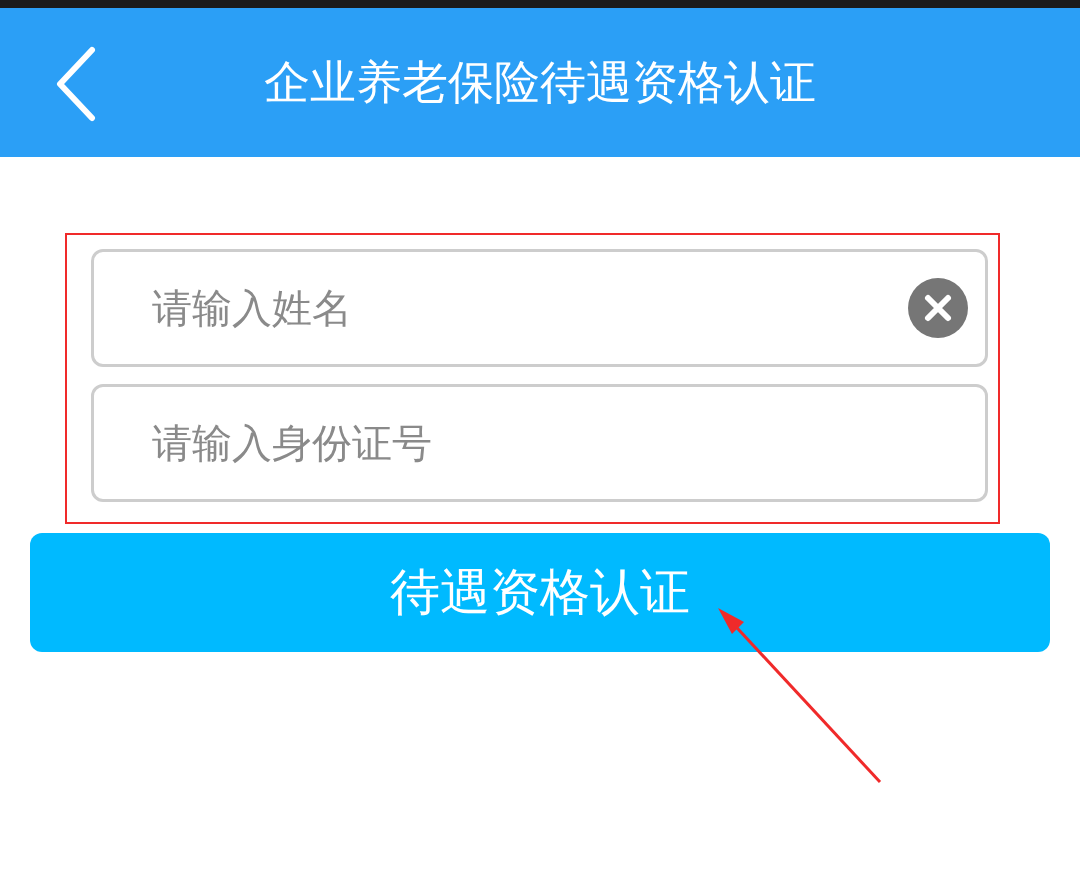 The image size is (1080, 882). Describe the element at coordinates (938, 308) in the screenshot. I see `clear-icon` at that location.